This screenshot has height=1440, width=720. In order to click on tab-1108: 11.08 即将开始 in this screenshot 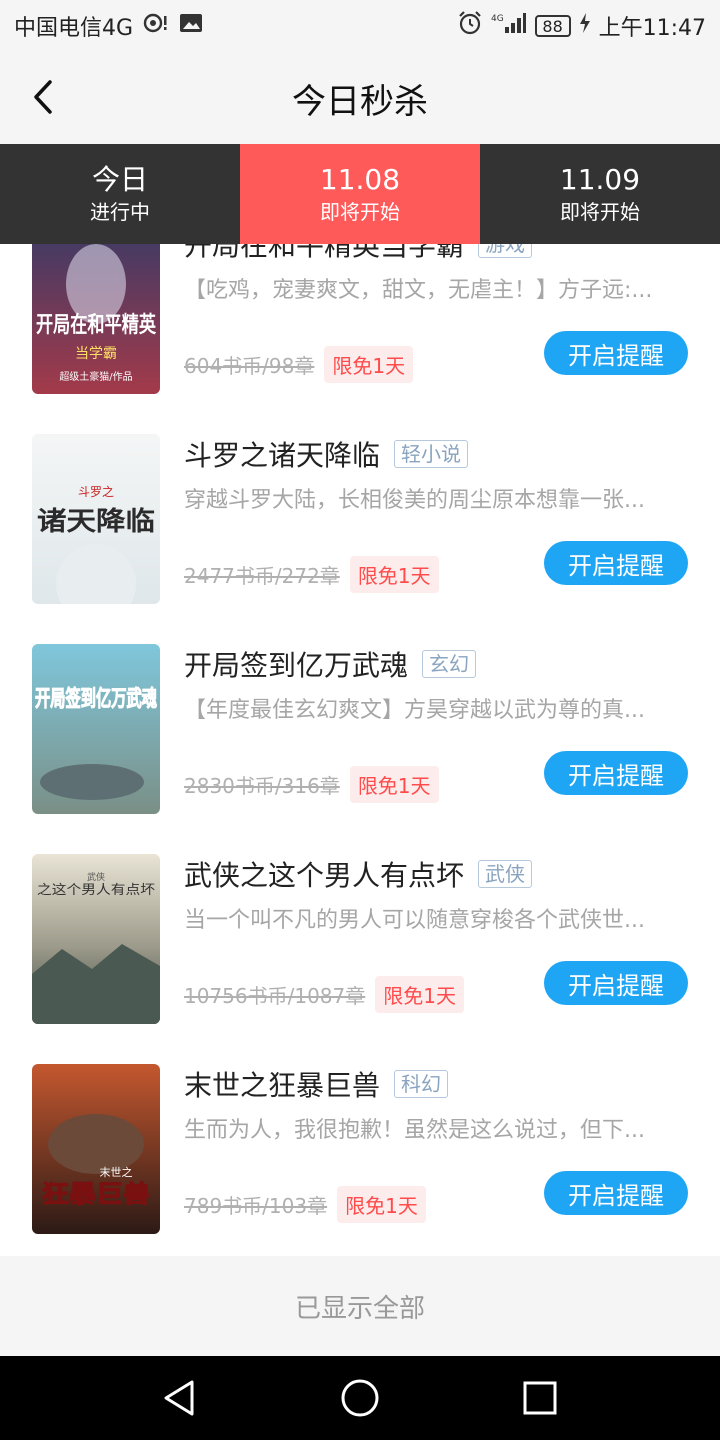, I will do `click(360, 194)`.